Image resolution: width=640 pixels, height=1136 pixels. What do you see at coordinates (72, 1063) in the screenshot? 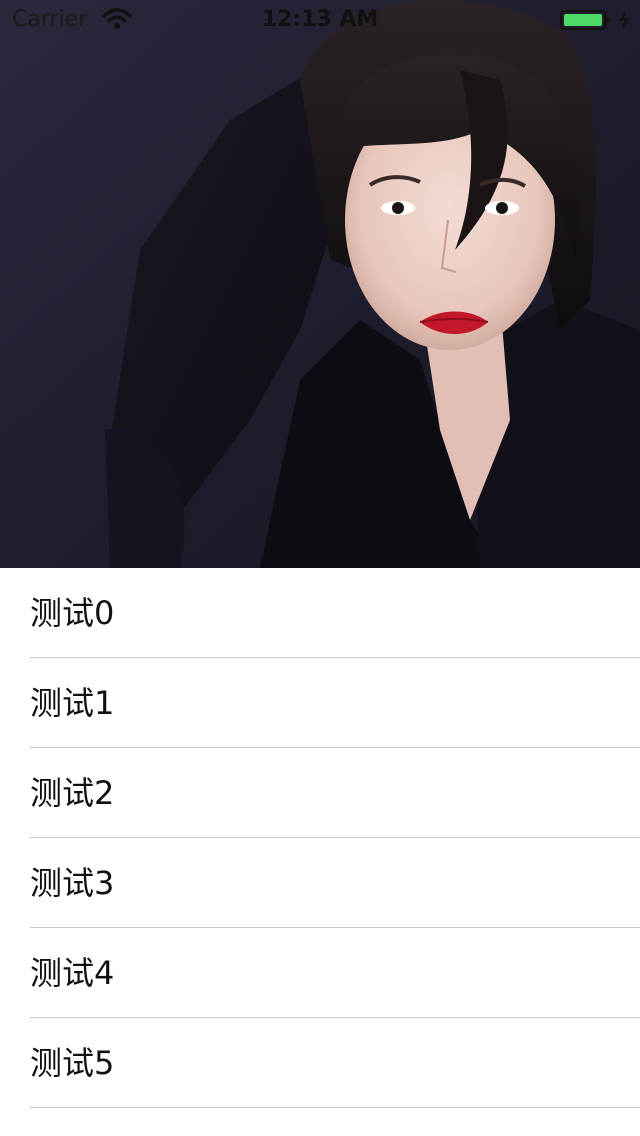
I see `list-item-label: 测试5` at bounding box center [72, 1063].